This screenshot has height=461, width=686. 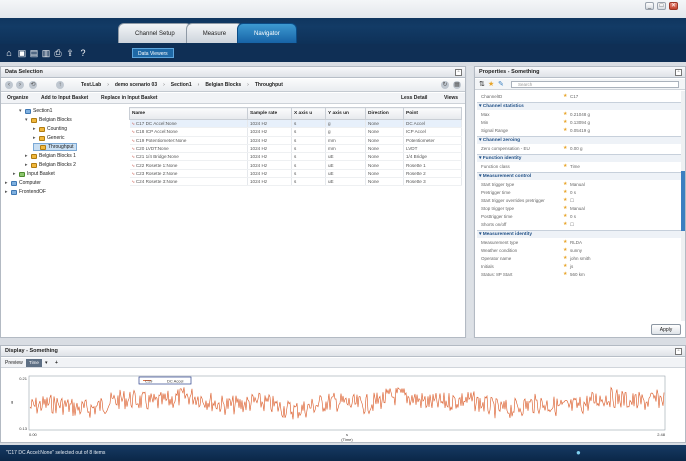 What do you see at coordinates (20, 85) in the screenshot?
I see `forward-icon: ›` at bounding box center [20, 85].